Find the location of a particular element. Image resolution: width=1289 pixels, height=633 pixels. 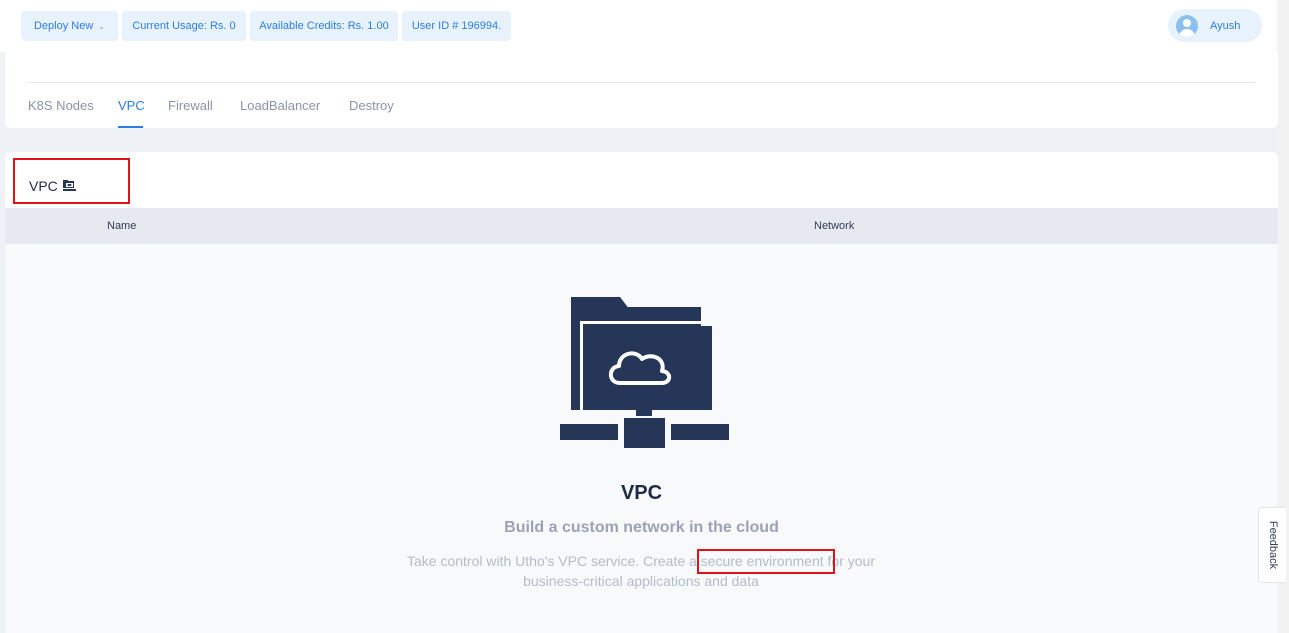

empty-state-subtitle: Build a custom network in the cloud is located at coordinates (641, 527).